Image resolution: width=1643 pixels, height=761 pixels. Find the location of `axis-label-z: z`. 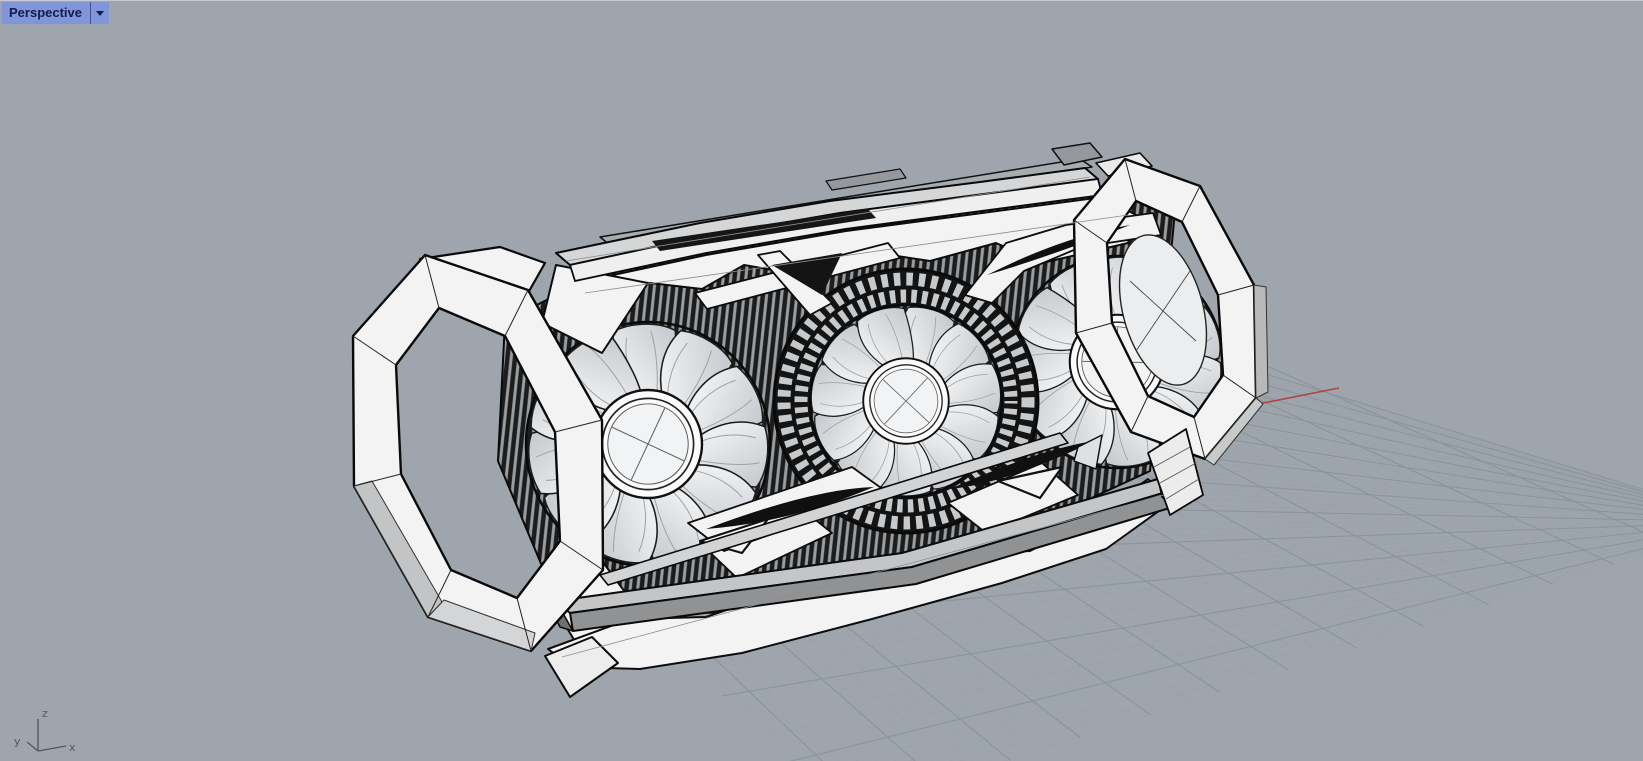

axis-label-z: z is located at coordinates (45, 713).